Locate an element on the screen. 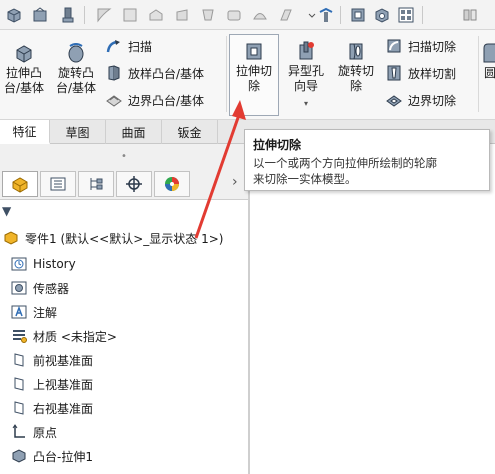  tooltip-title: 拉伸切除 is located at coordinates (277, 145).